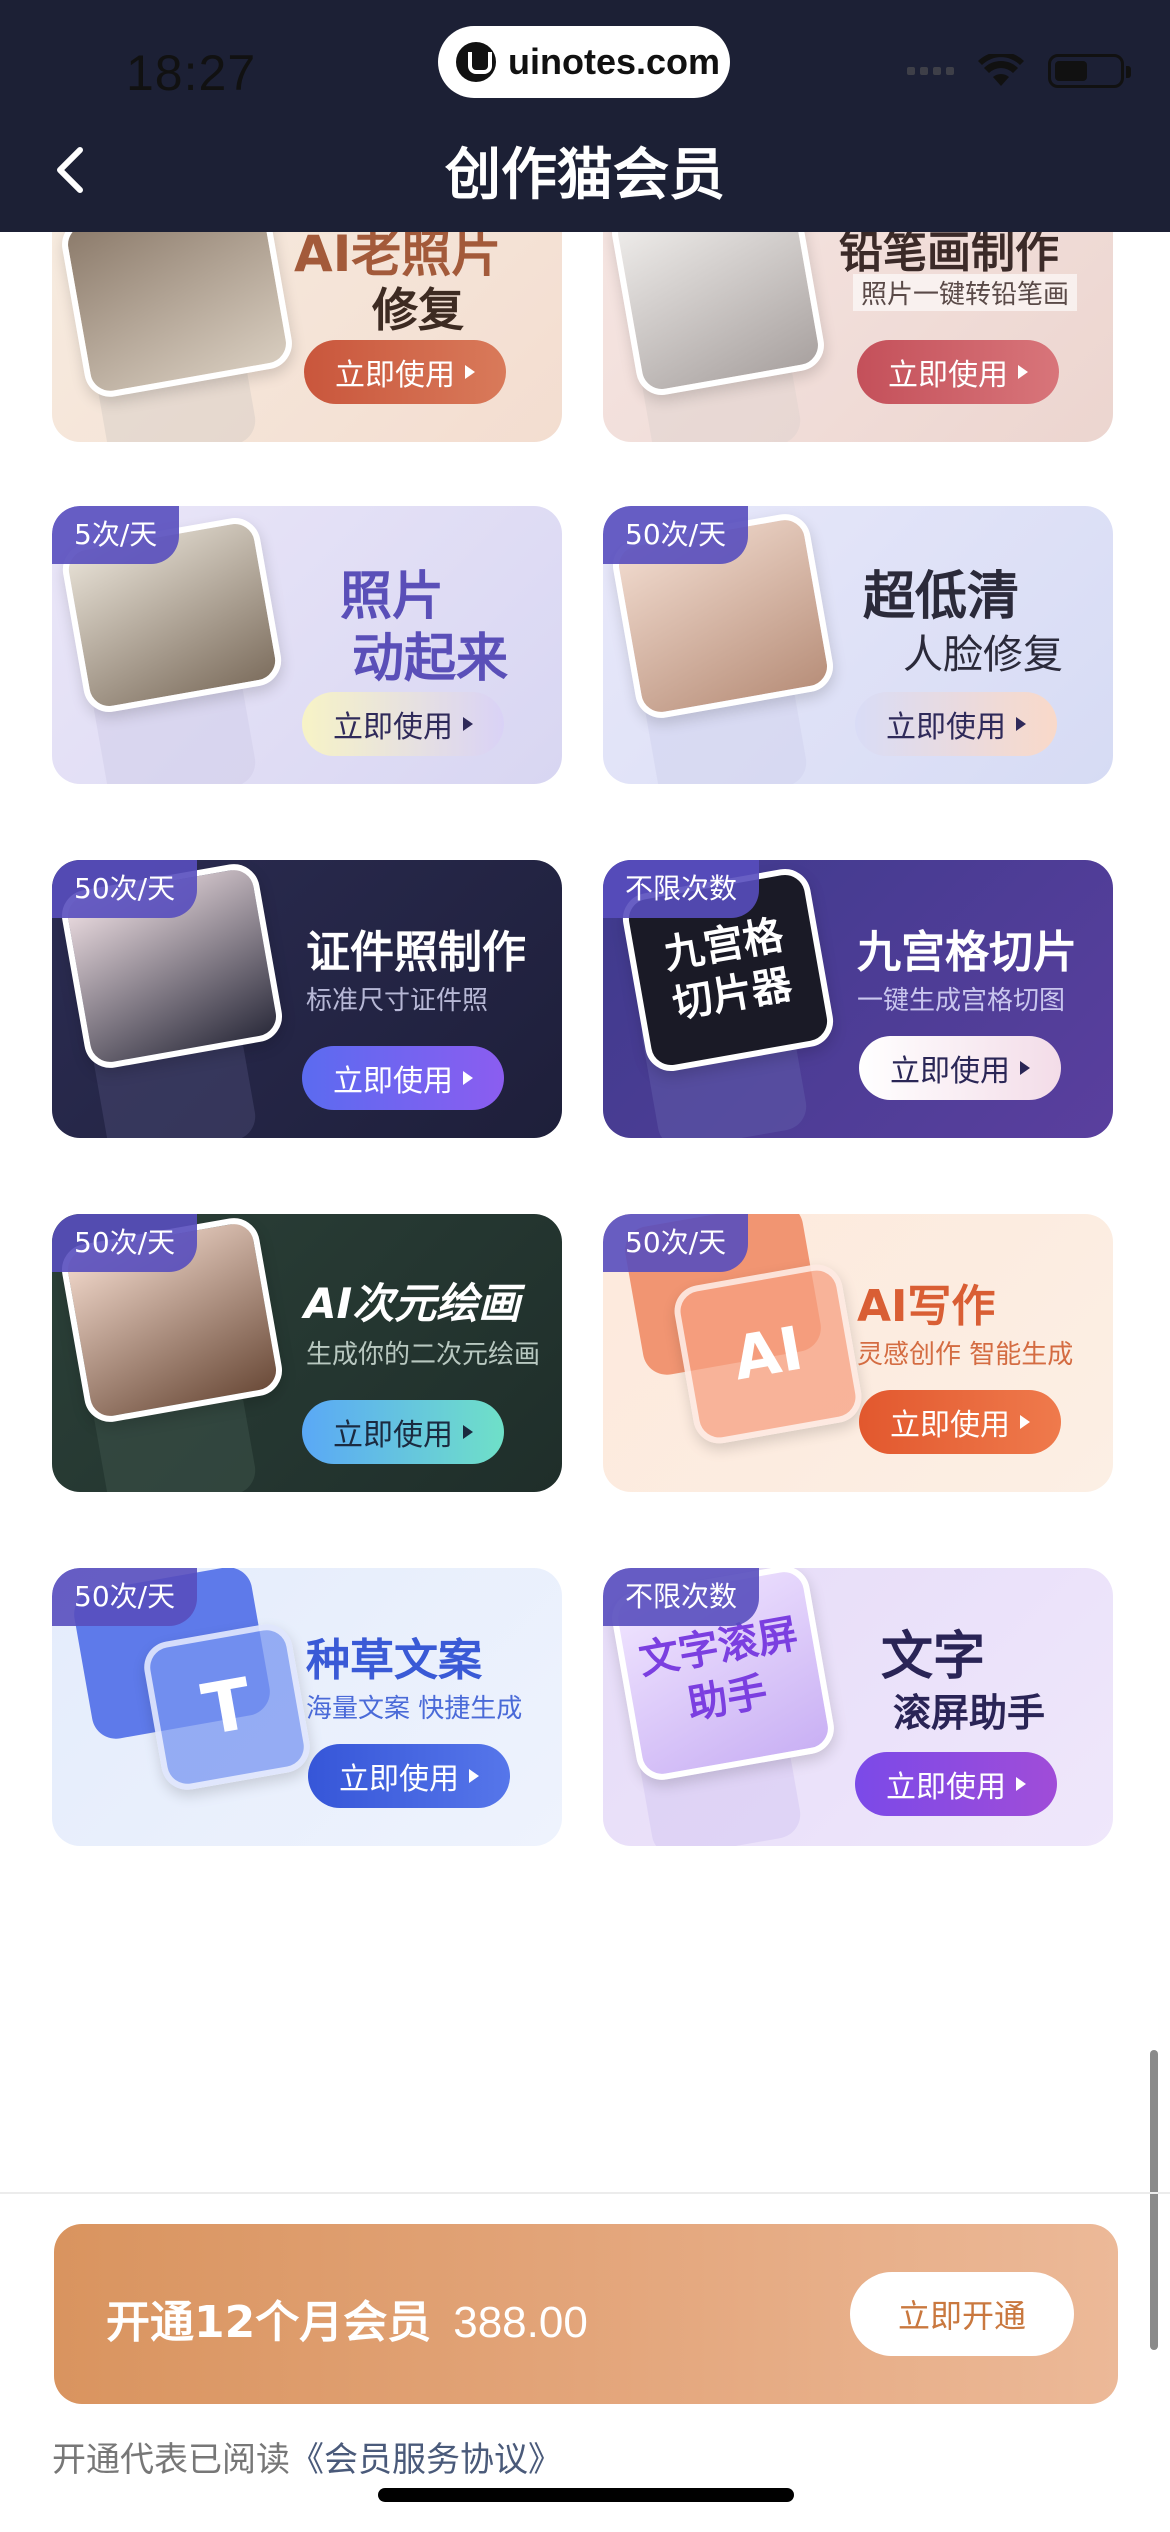  I want to click on card-title-line1: 文字, so click(933, 1657).